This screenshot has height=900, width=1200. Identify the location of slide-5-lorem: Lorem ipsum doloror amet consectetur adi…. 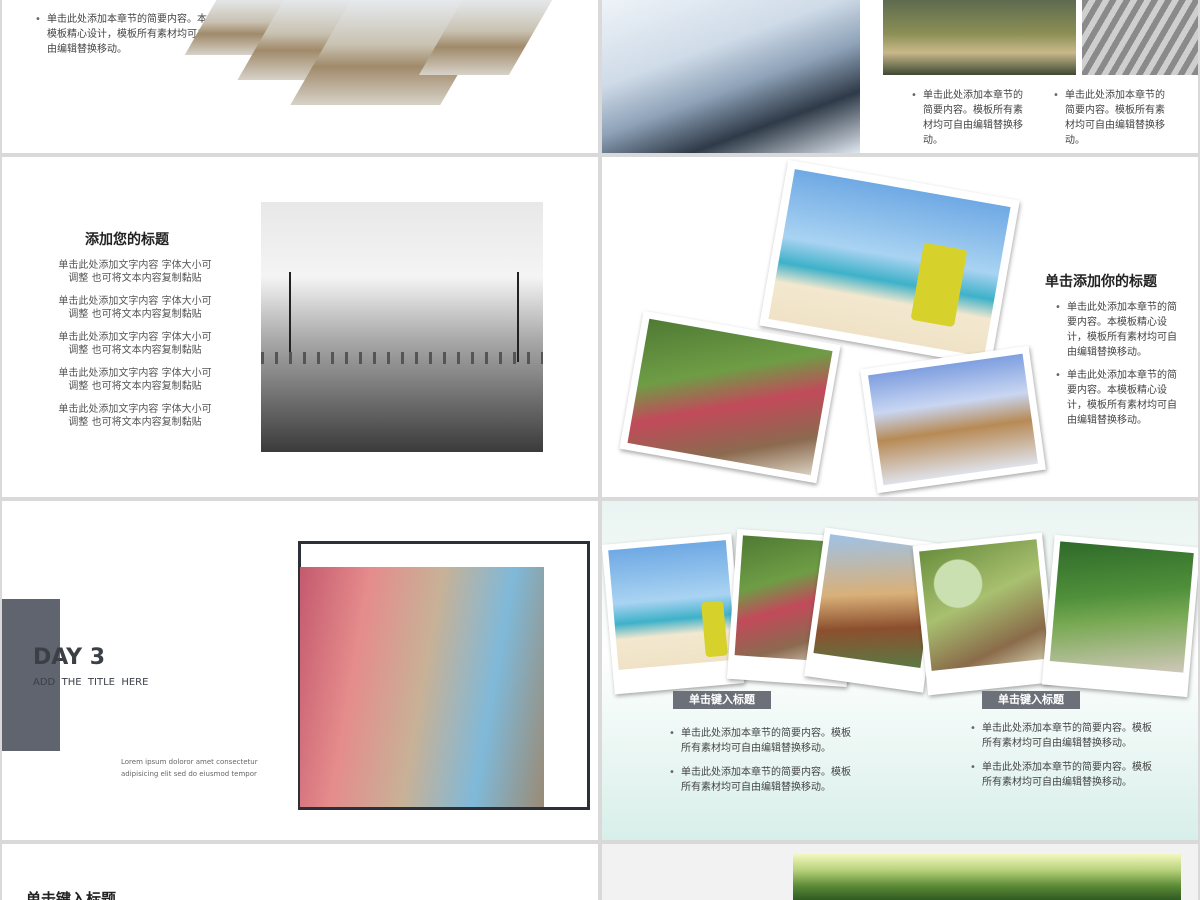
(189, 768).